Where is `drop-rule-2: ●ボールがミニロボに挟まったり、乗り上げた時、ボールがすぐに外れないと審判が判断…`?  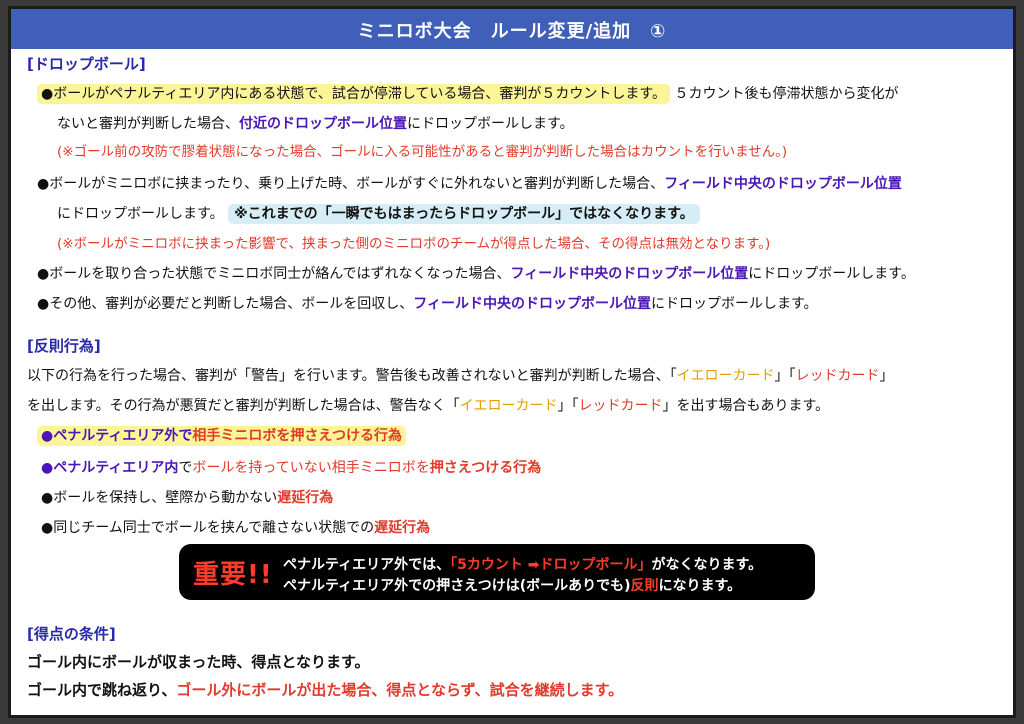
drop-rule-2: ●ボールがミニロボに挟まったり、乗り上げた時、ボールがすぐに外れないと審判が判断… is located at coordinates (469, 184).